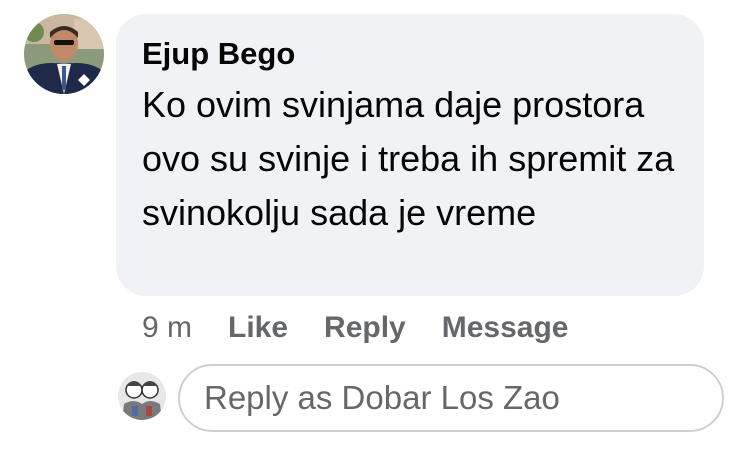  What do you see at coordinates (505, 328) in the screenshot?
I see `message-button: Message` at bounding box center [505, 328].